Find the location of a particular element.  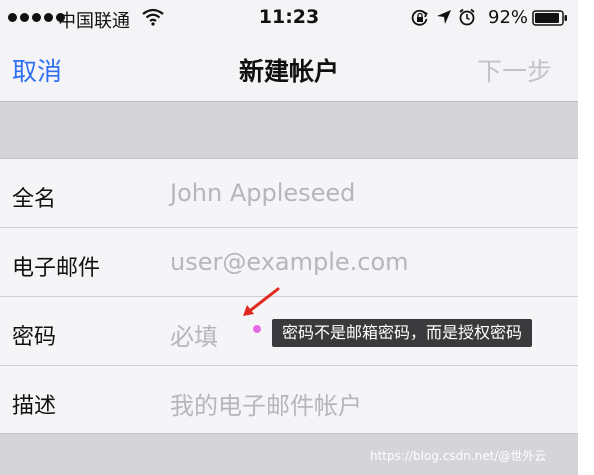

annotation-dot is located at coordinates (257, 329).